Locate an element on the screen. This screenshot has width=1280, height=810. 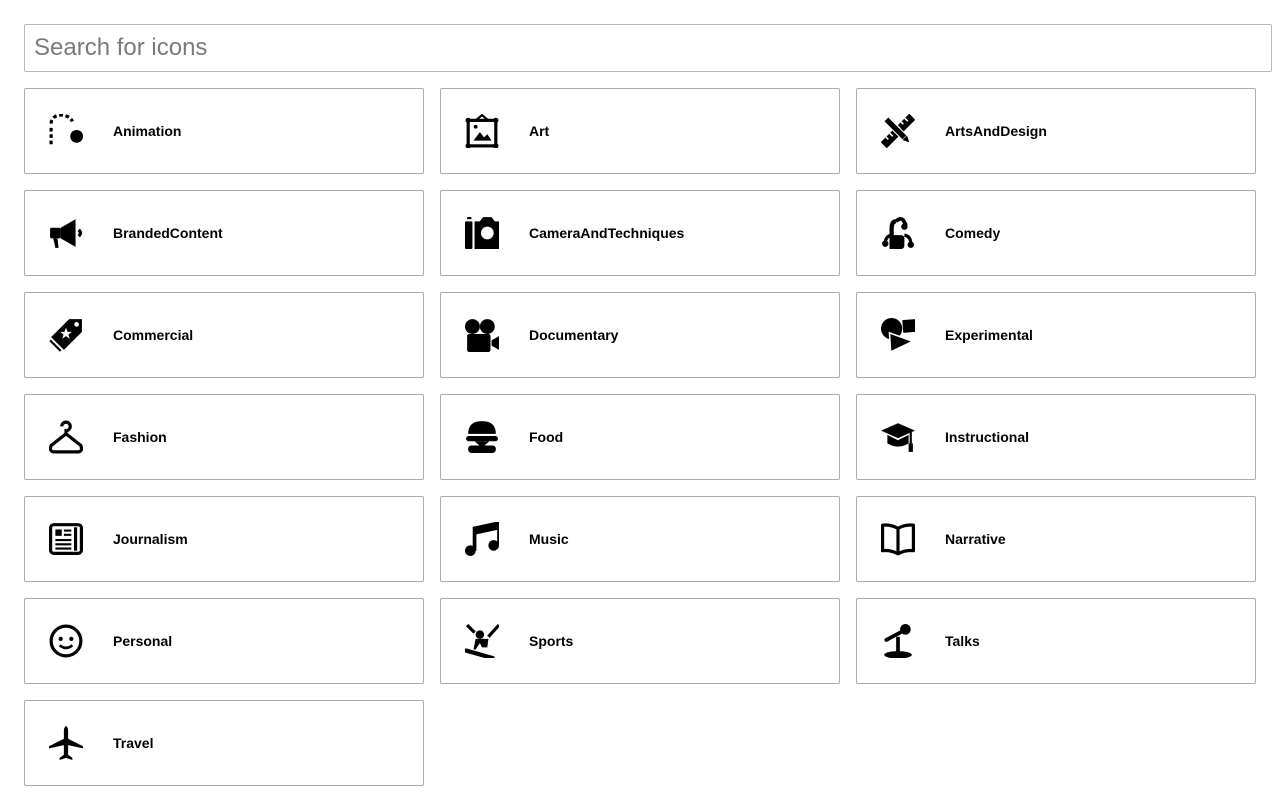
icon-card-label: Art is located at coordinates (539, 131).